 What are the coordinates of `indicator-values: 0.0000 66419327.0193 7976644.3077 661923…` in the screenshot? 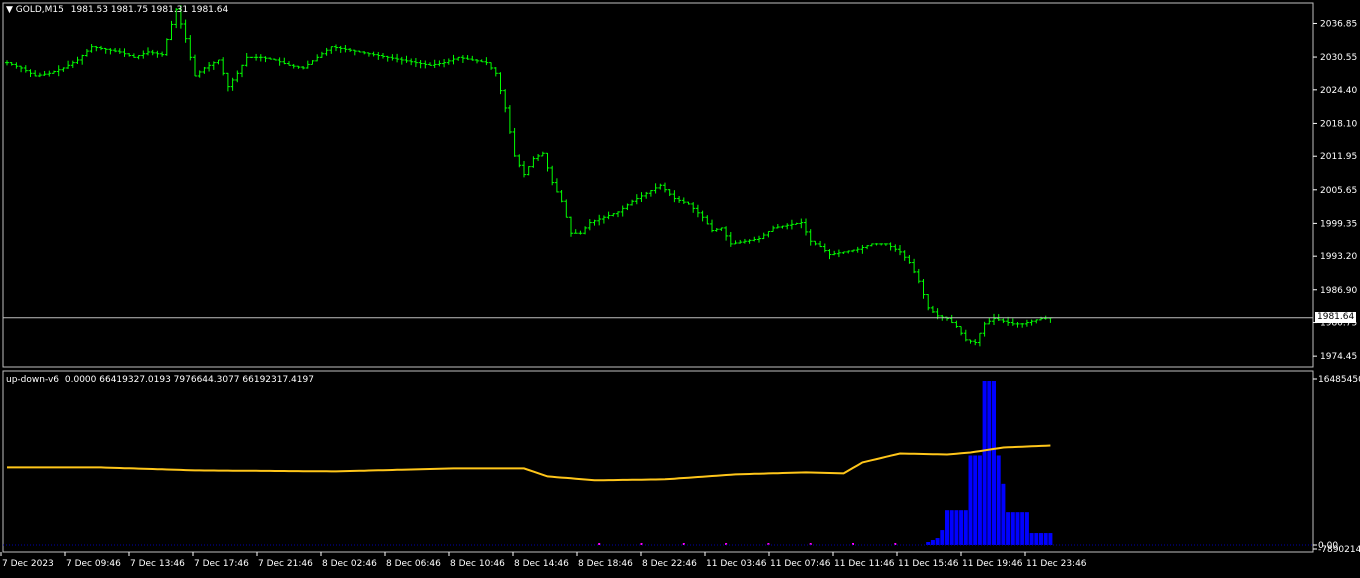 It's located at (189, 380).